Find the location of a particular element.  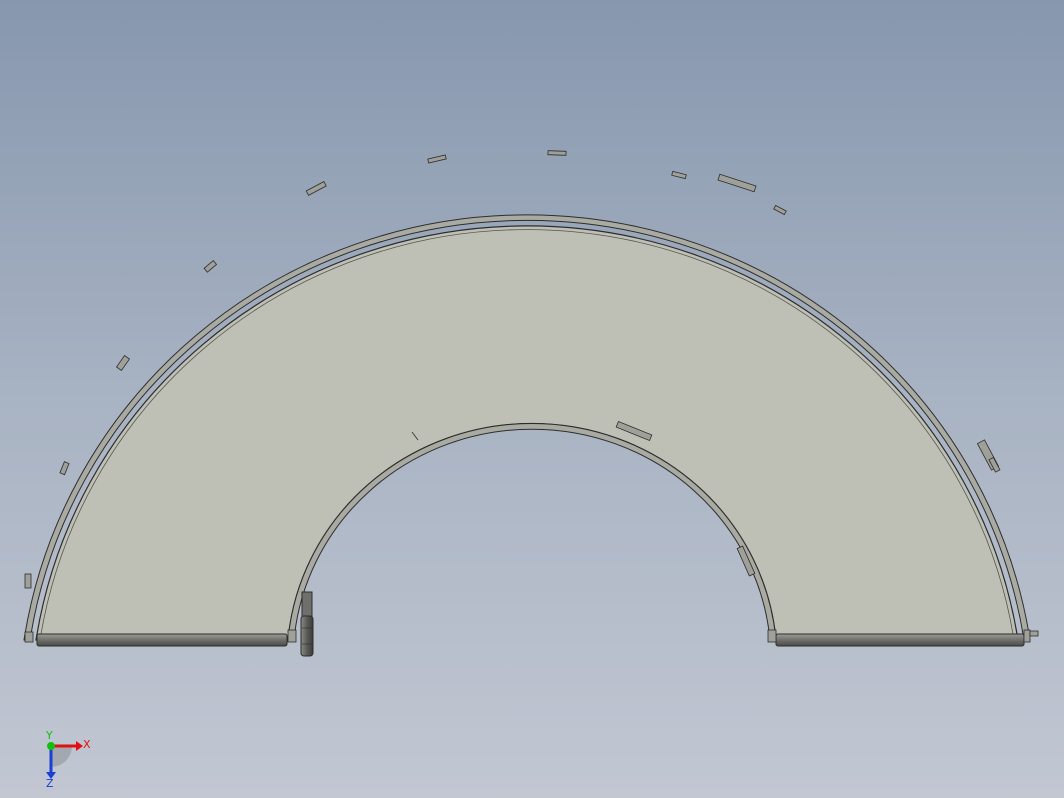

drive-motor is located at coordinates (307, 624).